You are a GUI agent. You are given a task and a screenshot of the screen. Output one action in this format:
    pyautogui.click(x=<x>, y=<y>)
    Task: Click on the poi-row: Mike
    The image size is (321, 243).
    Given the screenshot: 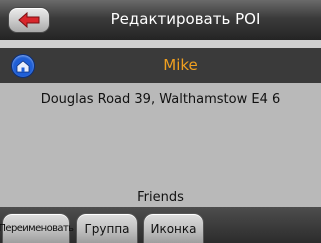 What is the action you would take?
    pyautogui.click(x=160, y=65)
    